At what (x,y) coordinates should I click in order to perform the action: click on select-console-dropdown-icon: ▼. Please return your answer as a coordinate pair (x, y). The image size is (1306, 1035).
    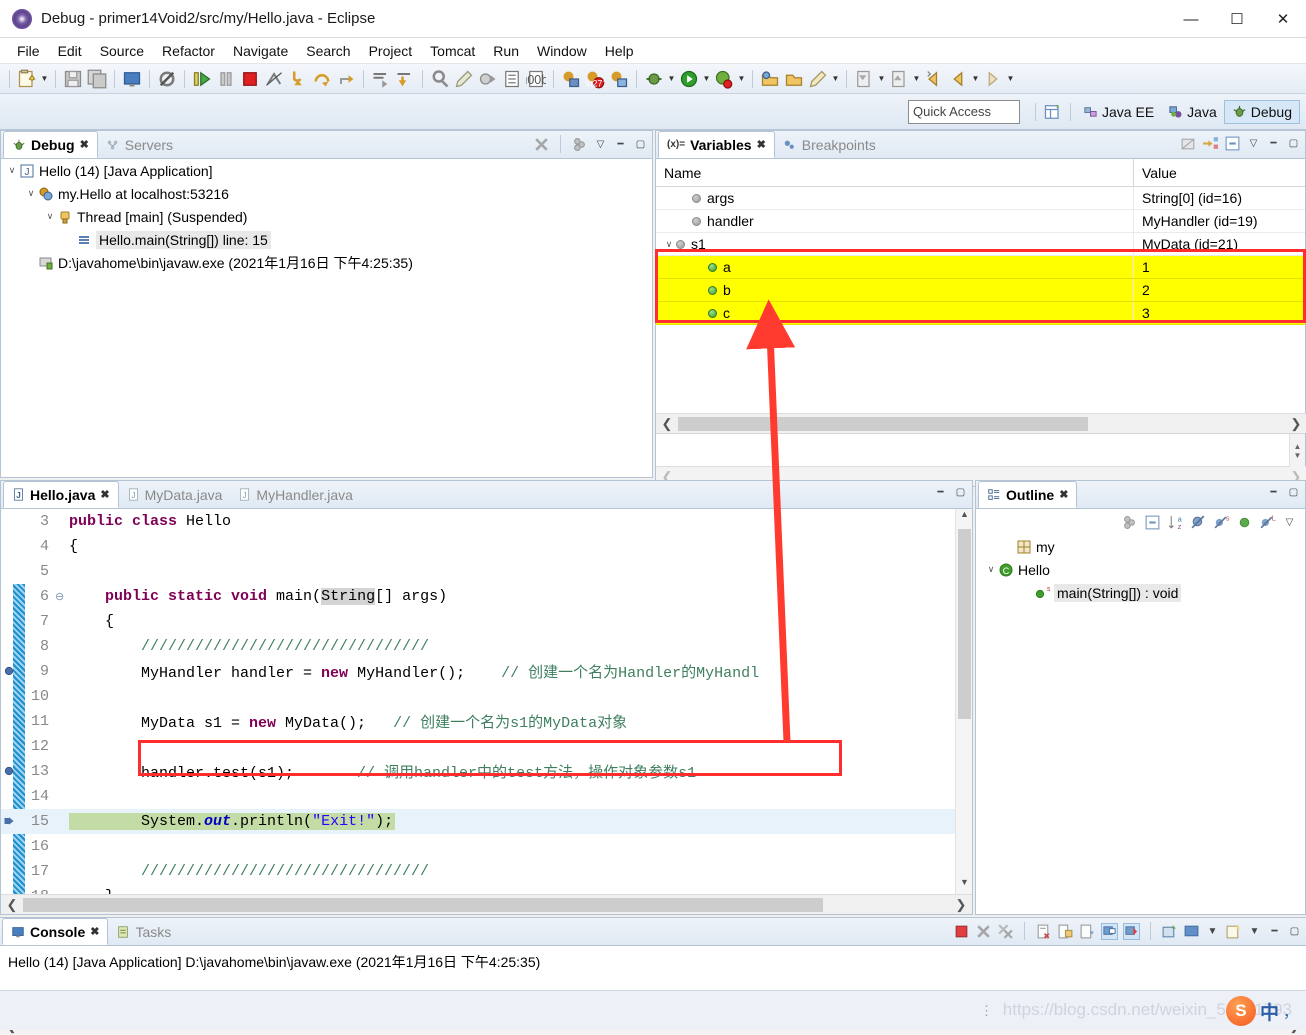
    Looking at the image, I should click on (1212, 931).